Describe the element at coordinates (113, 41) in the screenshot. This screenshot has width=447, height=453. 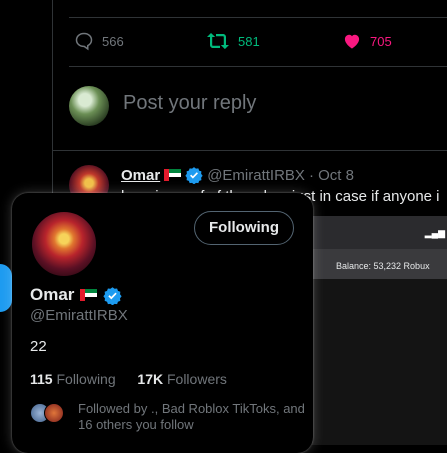
I see `reply-count: 566` at that location.